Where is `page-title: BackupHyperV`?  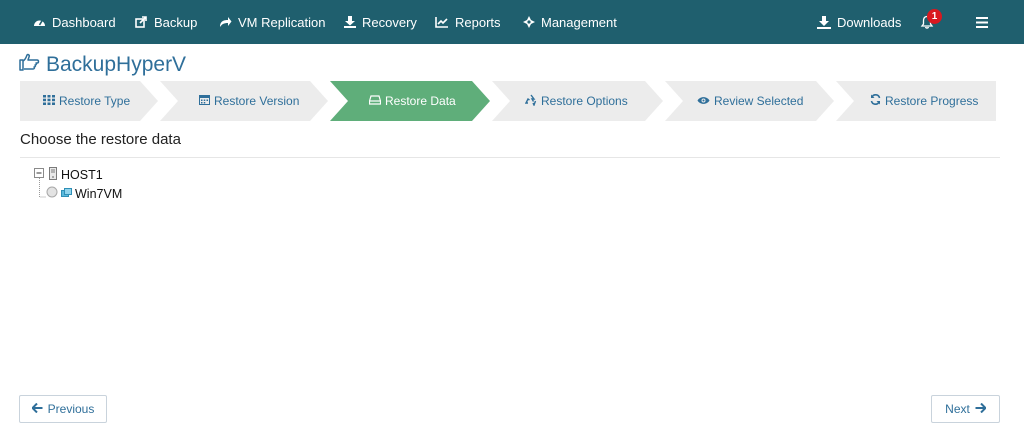 page-title: BackupHyperV is located at coordinates (102, 65).